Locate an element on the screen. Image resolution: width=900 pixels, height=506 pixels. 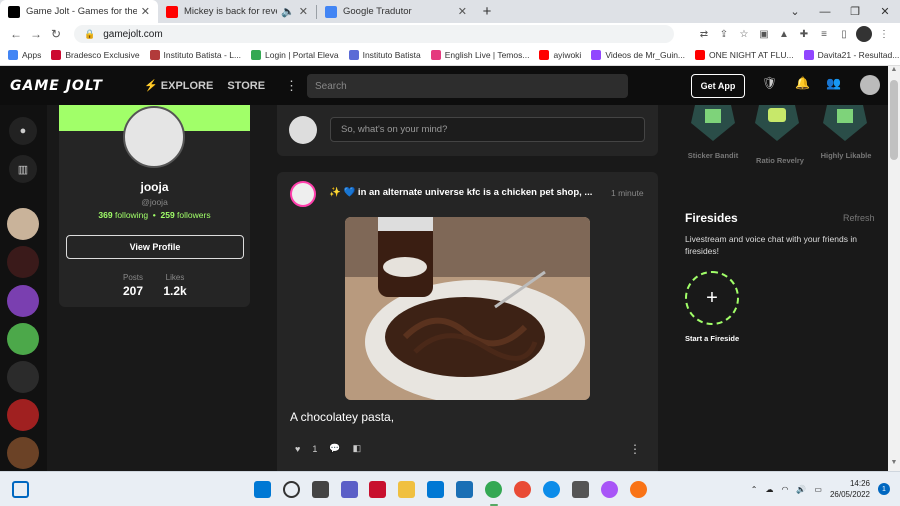
notification-badge: 1 is located at coordinates (884, 489).